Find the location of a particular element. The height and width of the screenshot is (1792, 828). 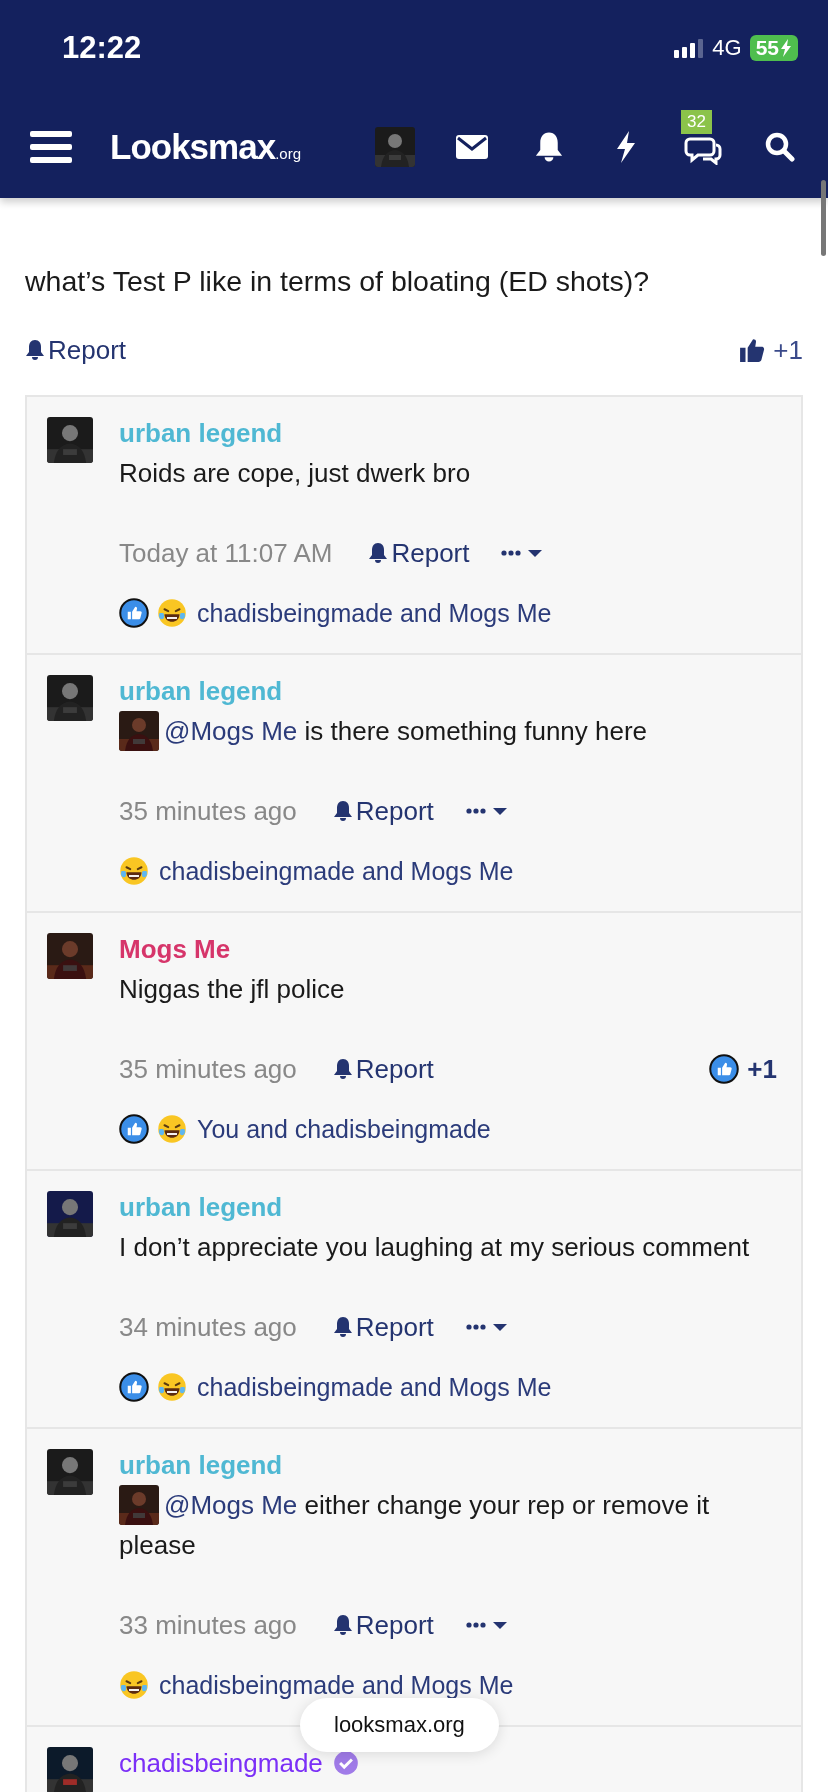

menu-icon is located at coordinates (51, 146).